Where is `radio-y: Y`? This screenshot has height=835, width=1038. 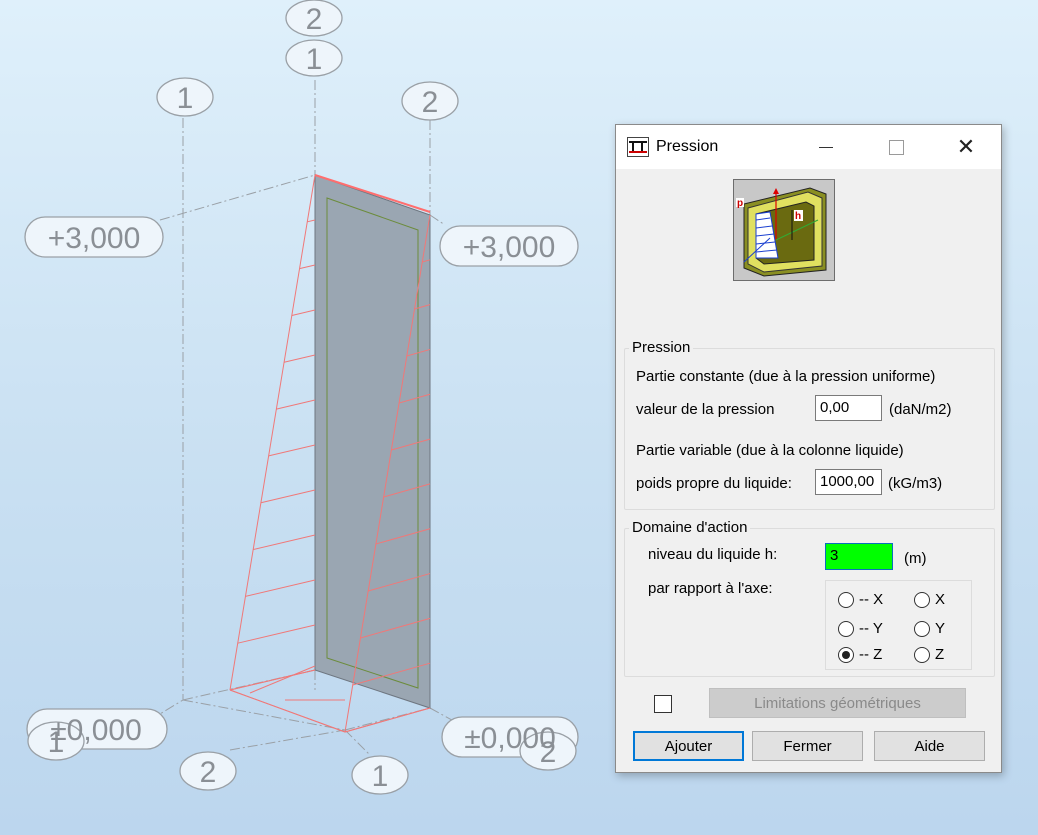
radio-y: Y is located at coordinates (929, 628).